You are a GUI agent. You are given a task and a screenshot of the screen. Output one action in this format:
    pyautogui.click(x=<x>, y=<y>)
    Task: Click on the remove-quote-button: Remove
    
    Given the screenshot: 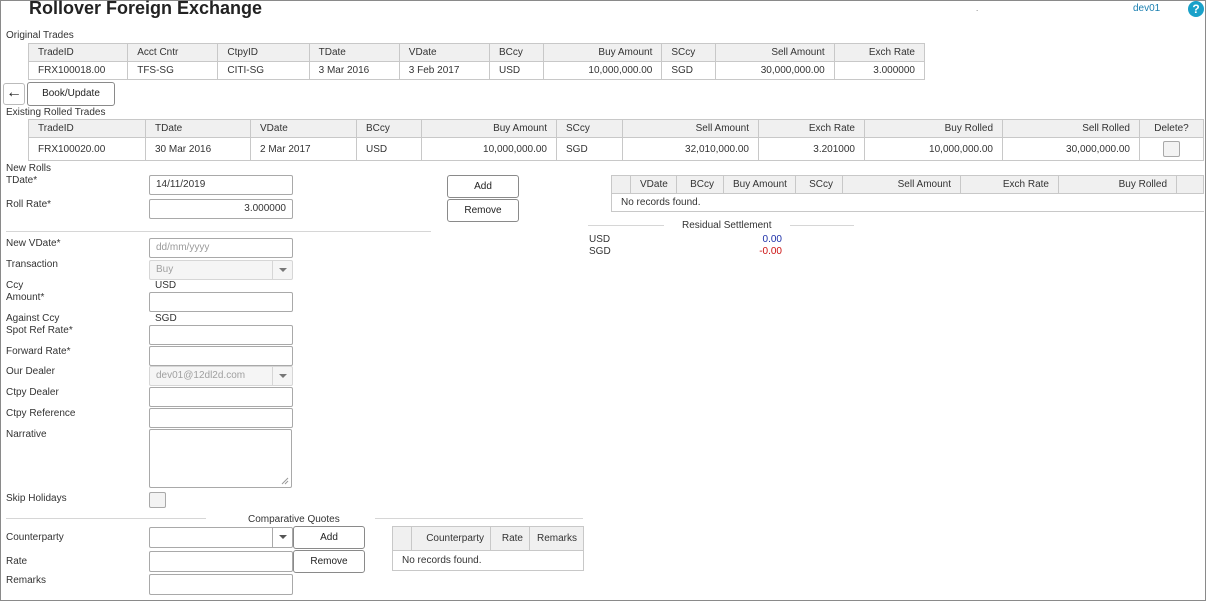 What is the action you would take?
    pyautogui.click(x=329, y=561)
    